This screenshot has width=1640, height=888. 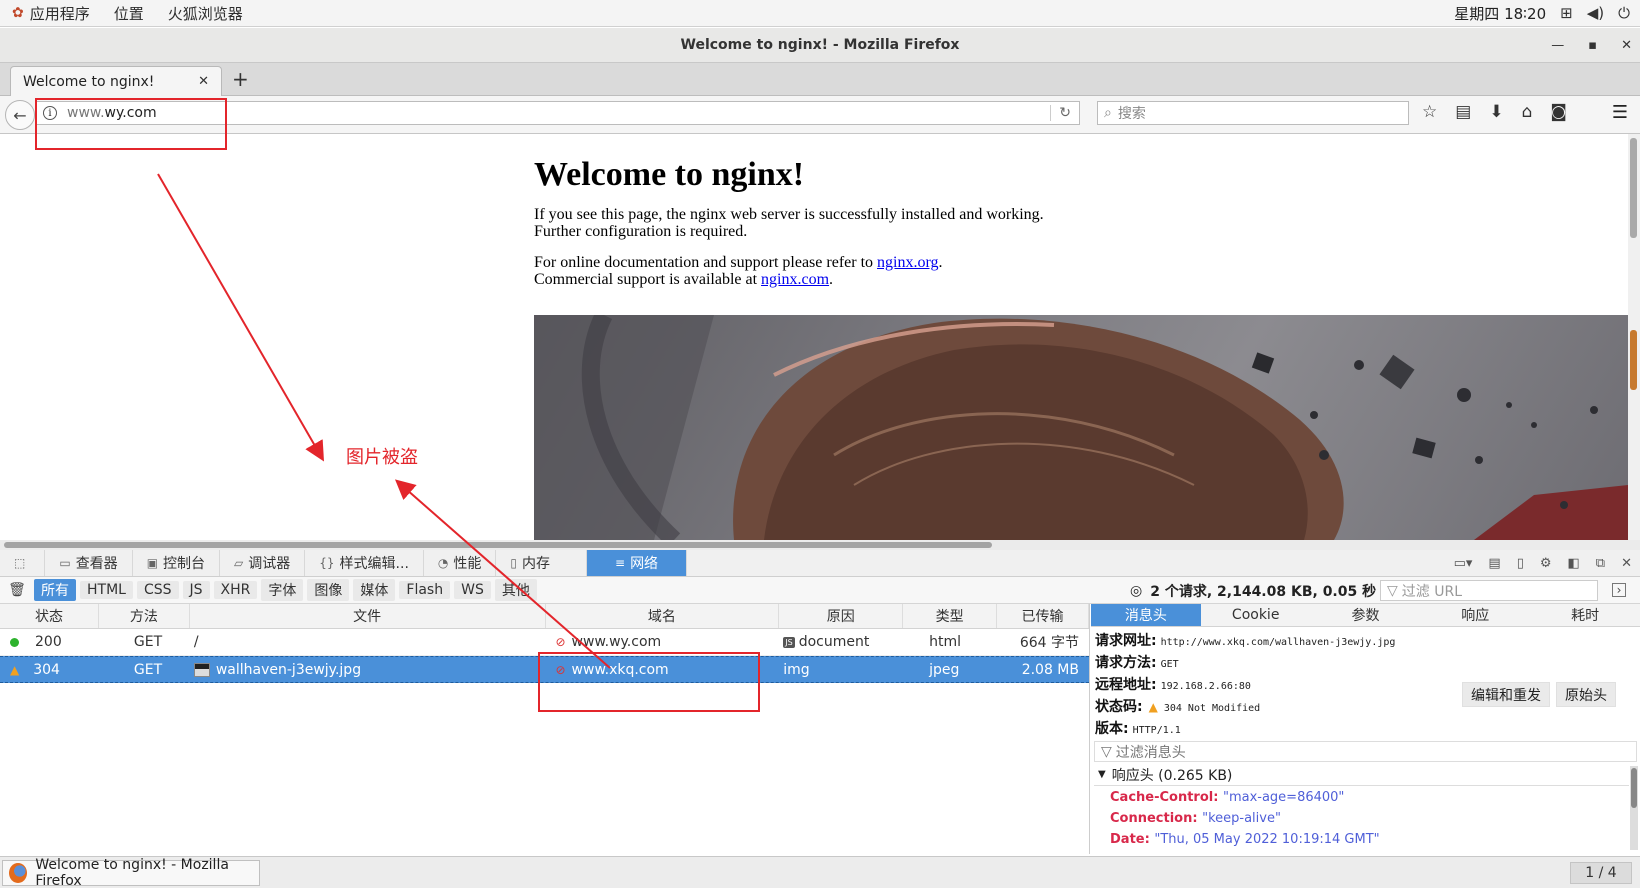 I want to click on annotation-label: 图片被盗, so click(x=382, y=457).